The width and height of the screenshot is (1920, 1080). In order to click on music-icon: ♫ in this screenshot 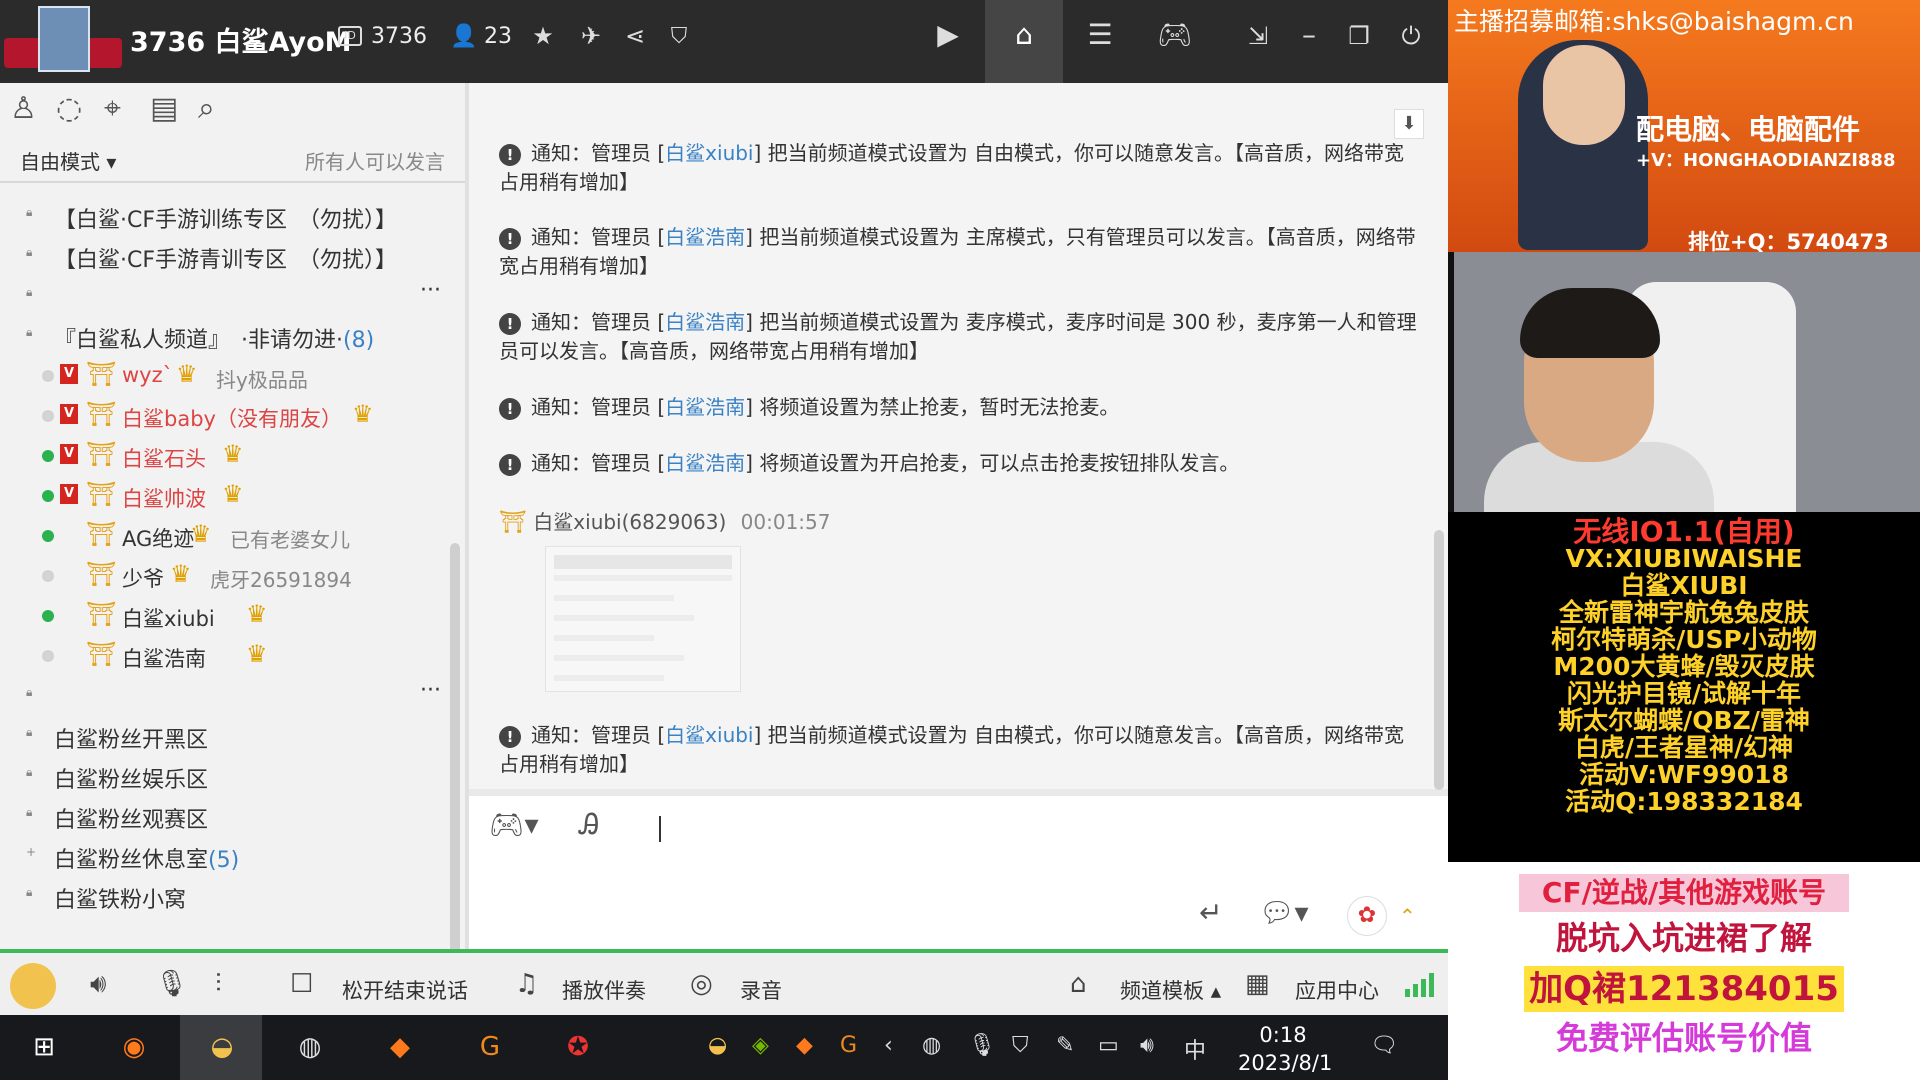, I will do `click(526, 984)`.